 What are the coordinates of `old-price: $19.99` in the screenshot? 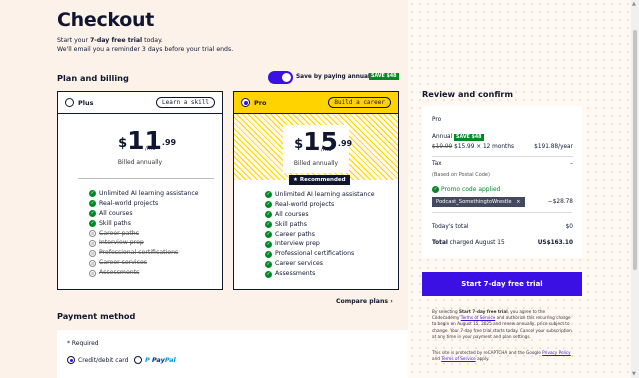 It's located at (442, 147).